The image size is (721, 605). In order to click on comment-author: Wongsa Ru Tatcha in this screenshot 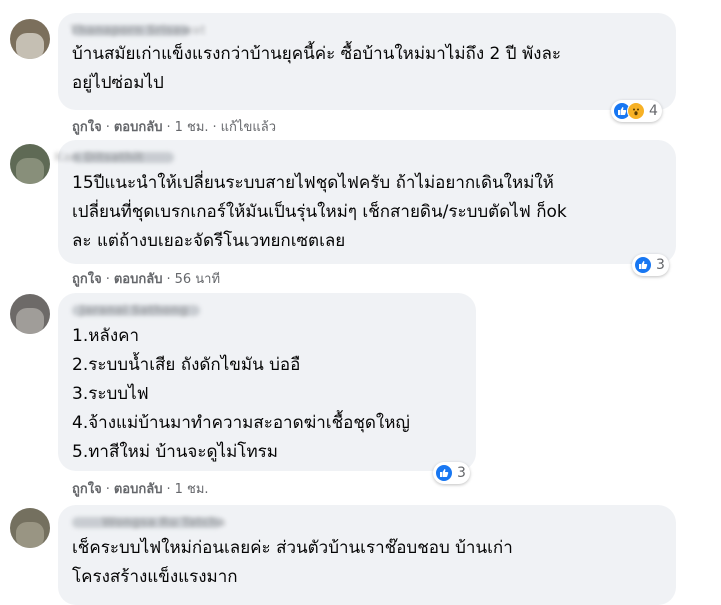, I will do `click(367, 522)`.